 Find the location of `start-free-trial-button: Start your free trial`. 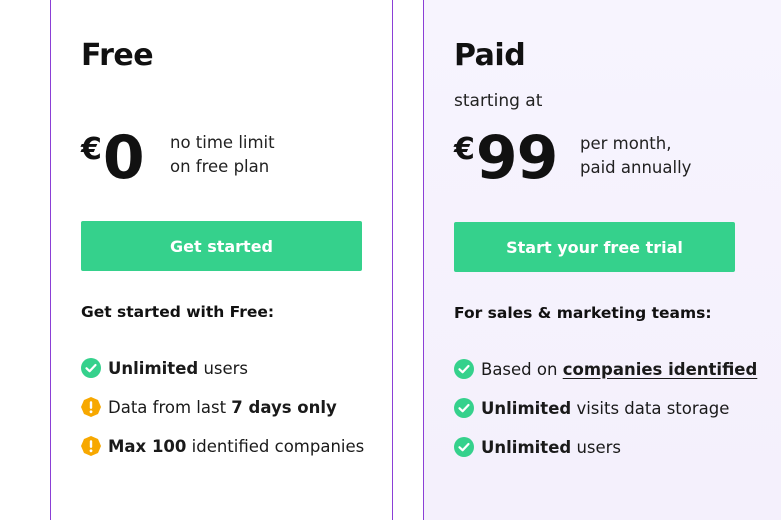

start-free-trial-button: Start your free trial is located at coordinates (594, 247).